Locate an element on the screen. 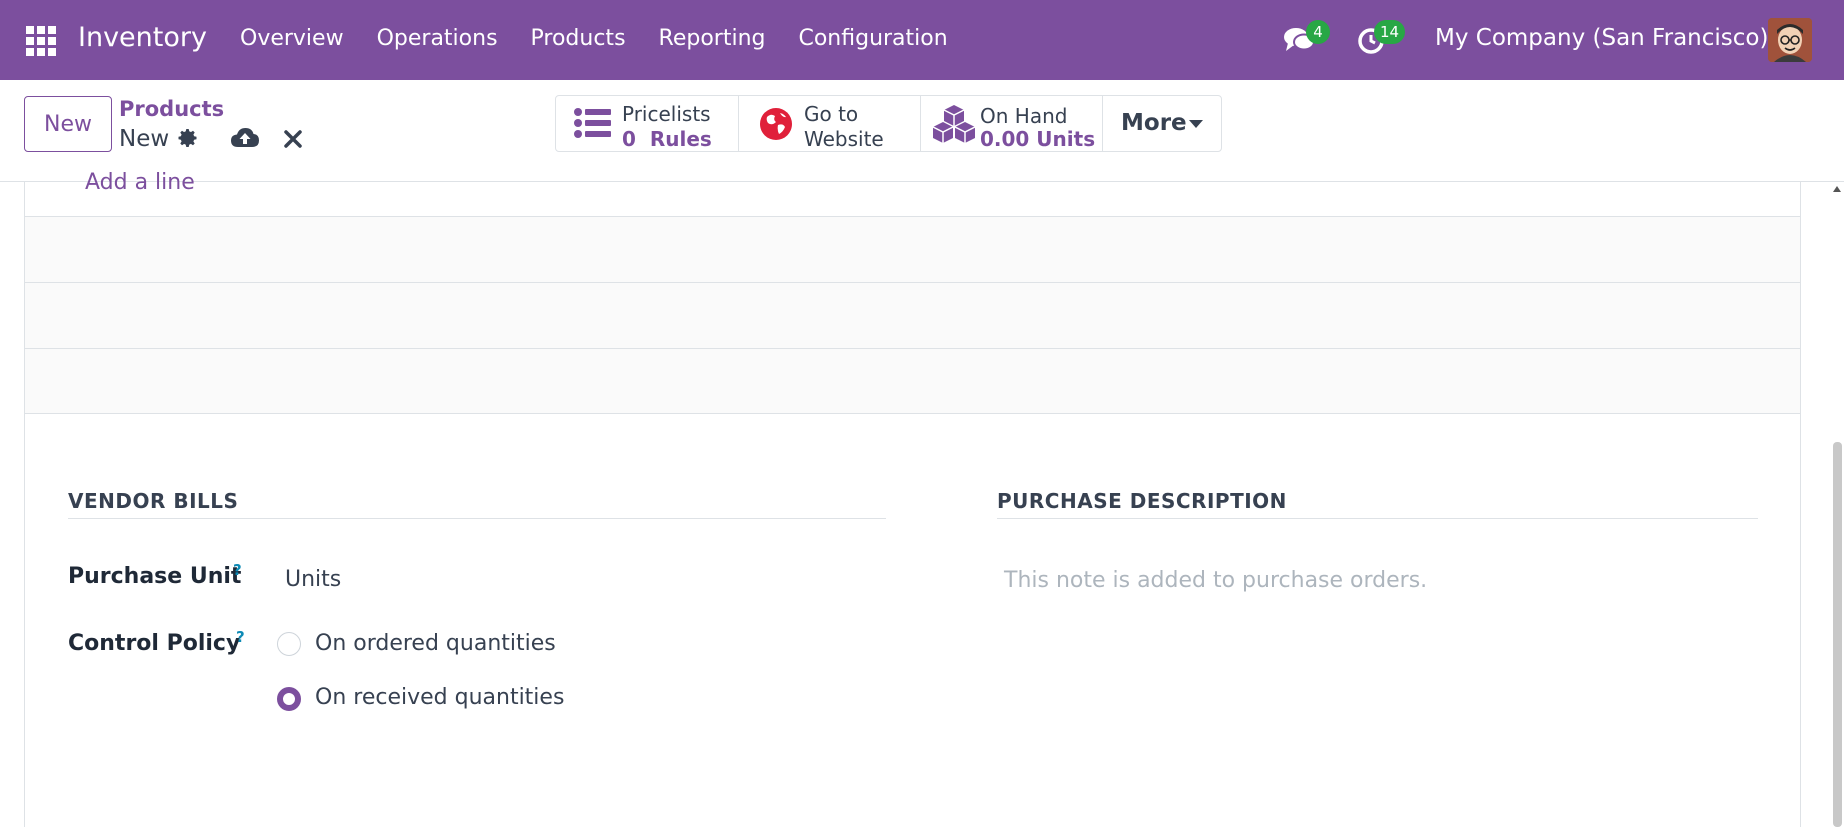  app-title: Inventory is located at coordinates (142, 37).